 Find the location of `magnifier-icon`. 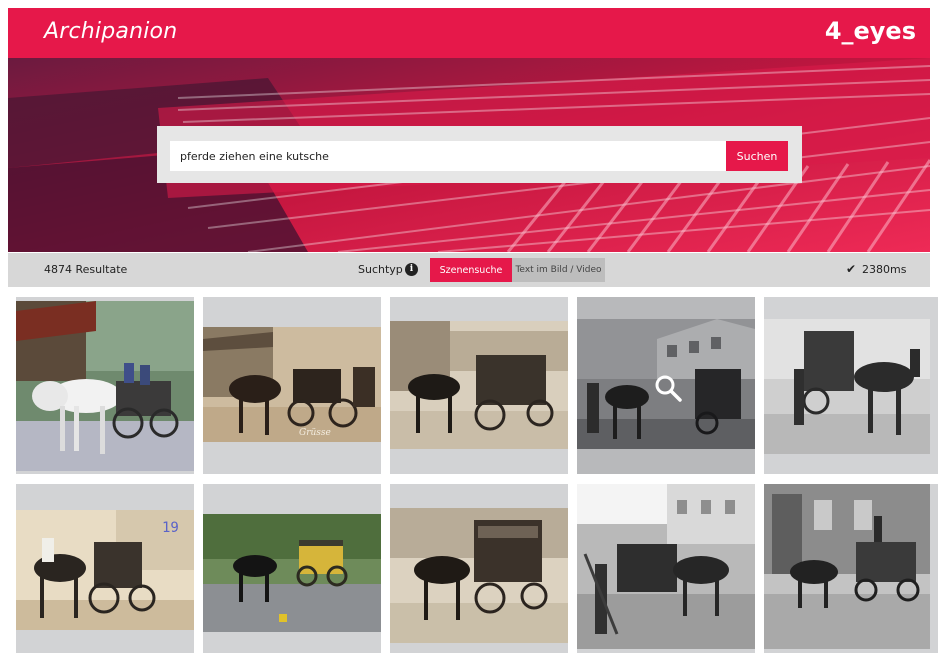

magnifier-icon is located at coordinates (668, 388).